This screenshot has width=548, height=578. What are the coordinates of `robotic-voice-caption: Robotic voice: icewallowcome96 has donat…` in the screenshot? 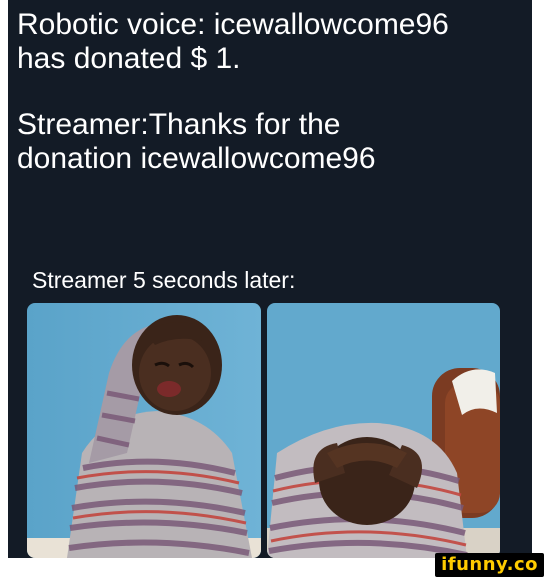 It's located at (233, 42).